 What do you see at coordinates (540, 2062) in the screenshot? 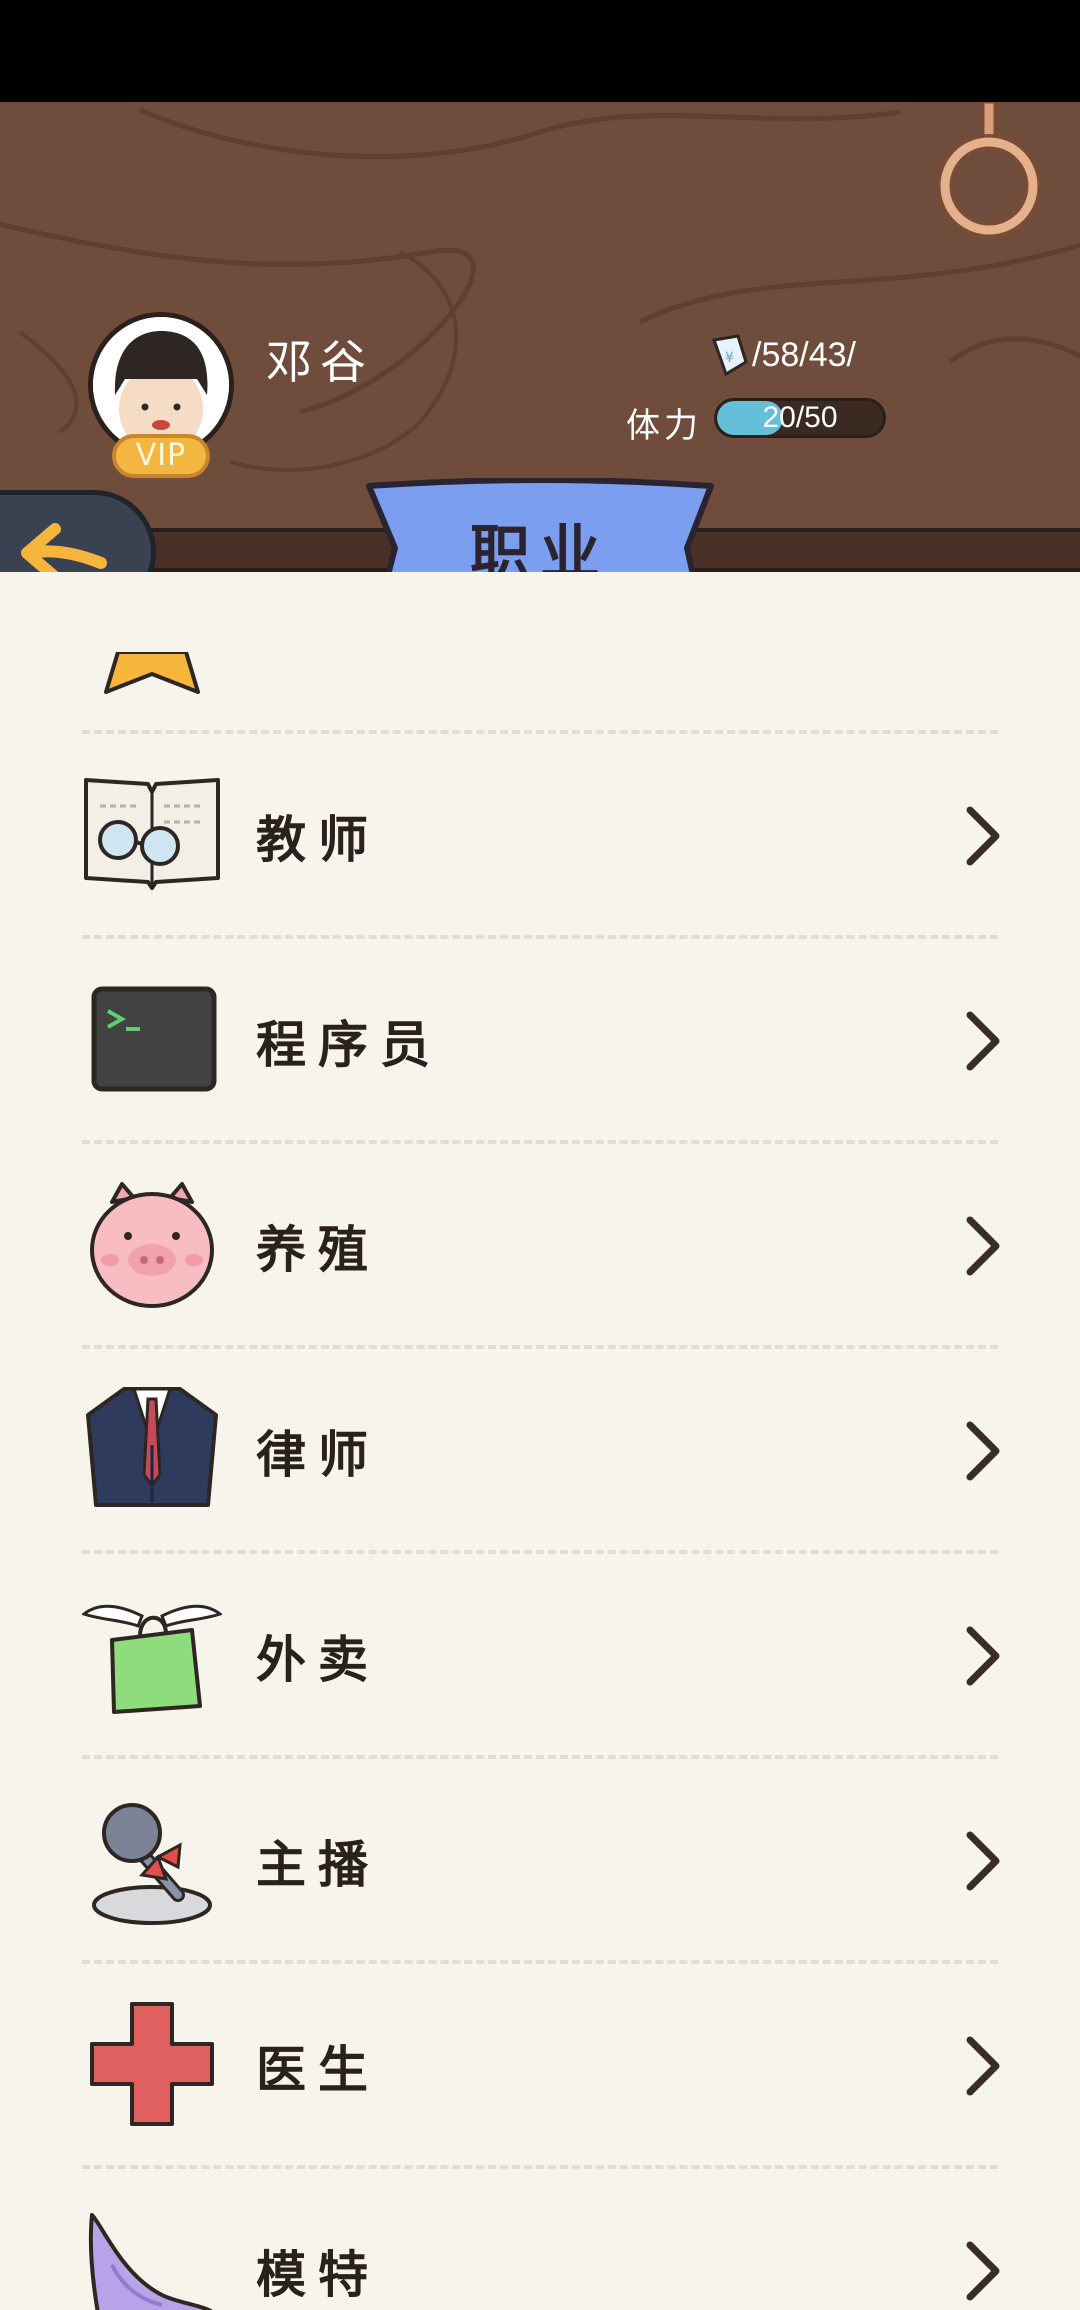
I see `list-item-doctor: 医生` at bounding box center [540, 2062].